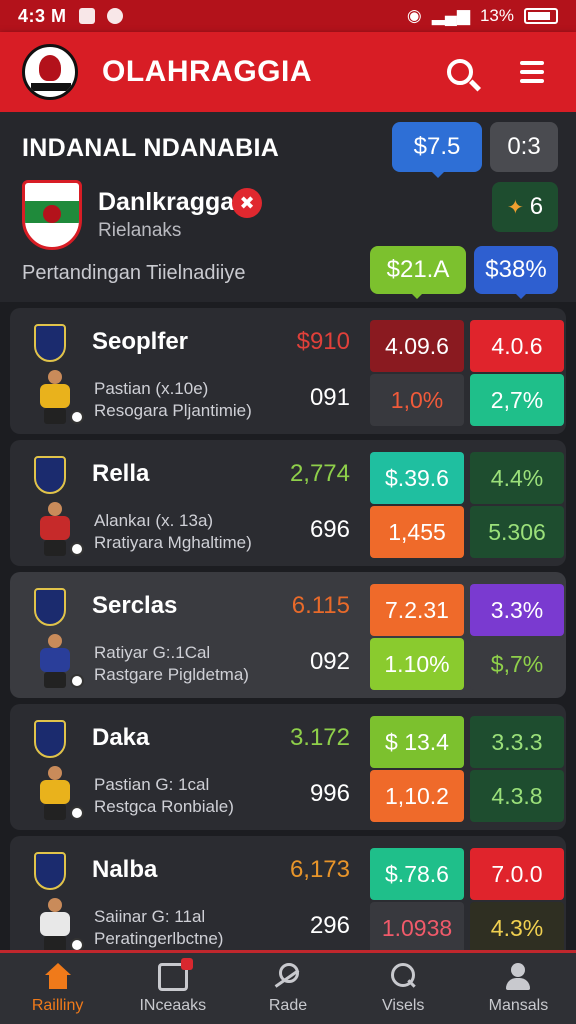 The image size is (576, 1024). What do you see at coordinates (417, 874) in the screenshot?
I see `odds-button: $.78.6` at bounding box center [417, 874].